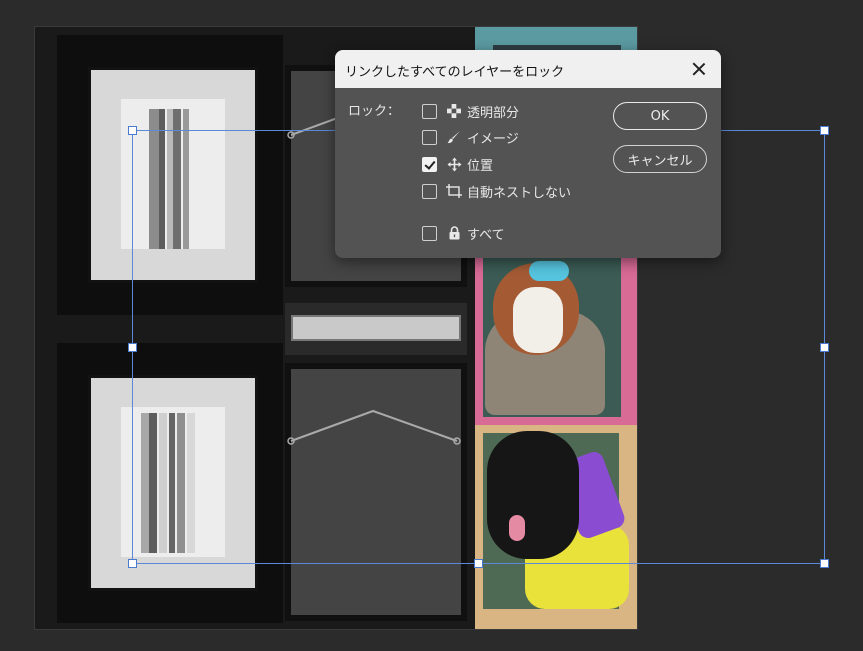 This screenshot has height=651, width=863. What do you see at coordinates (429, 137) in the screenshot?
I see `lock-image-checkbox` at bounding box center [429, 137].